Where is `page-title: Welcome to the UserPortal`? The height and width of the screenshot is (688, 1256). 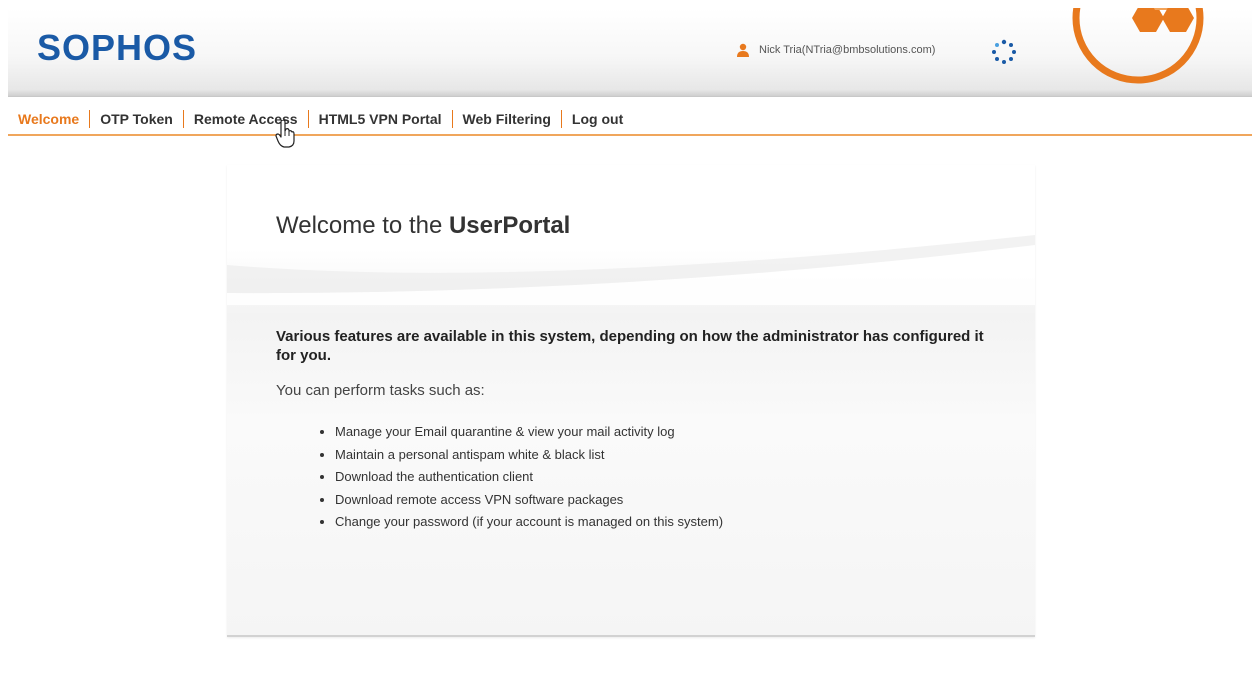 page-title: Welcome to the UserPortal is located at coordinates (423, 226).